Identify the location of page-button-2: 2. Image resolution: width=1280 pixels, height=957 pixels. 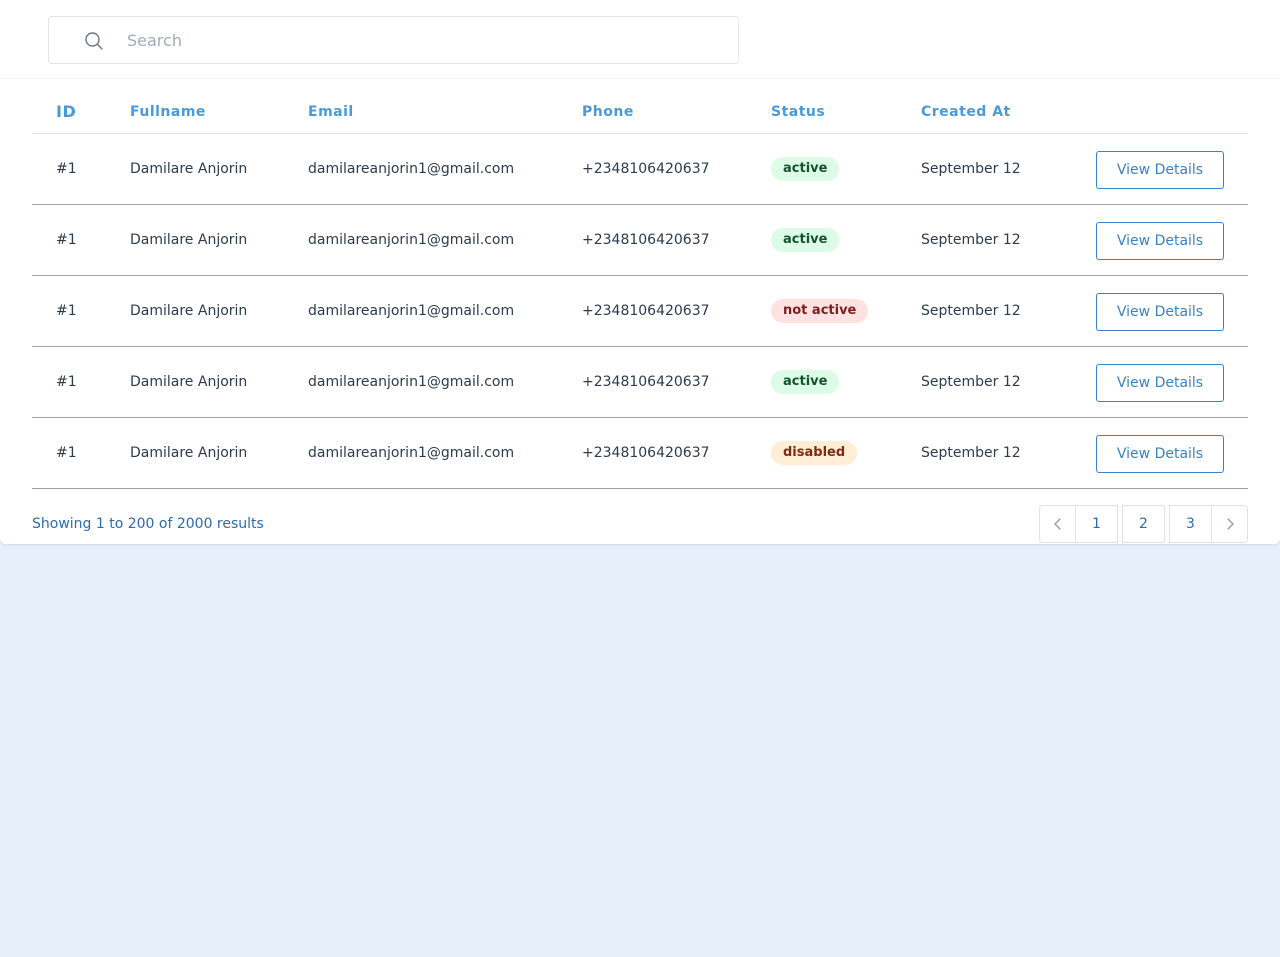
(1143, 524).